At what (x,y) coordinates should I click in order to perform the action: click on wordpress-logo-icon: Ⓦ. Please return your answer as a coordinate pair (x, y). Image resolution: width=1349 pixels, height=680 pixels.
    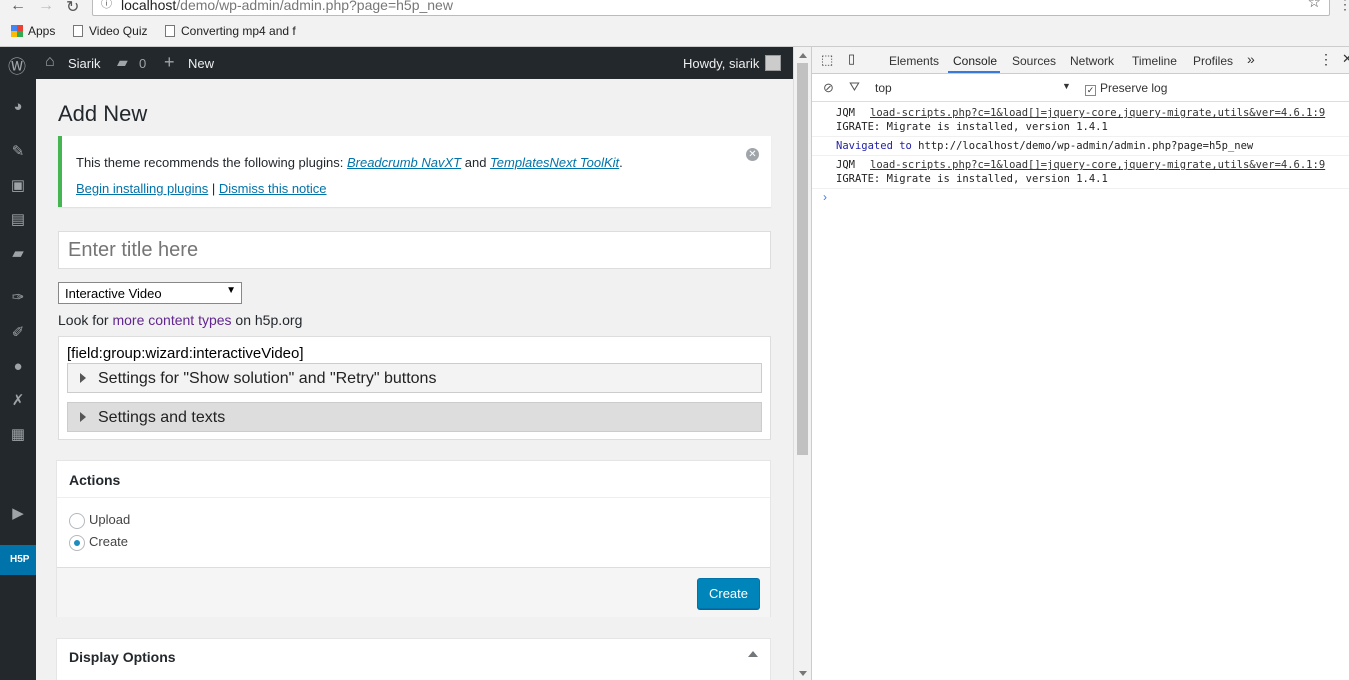
    Looking at the image, I should click on (17, 66).